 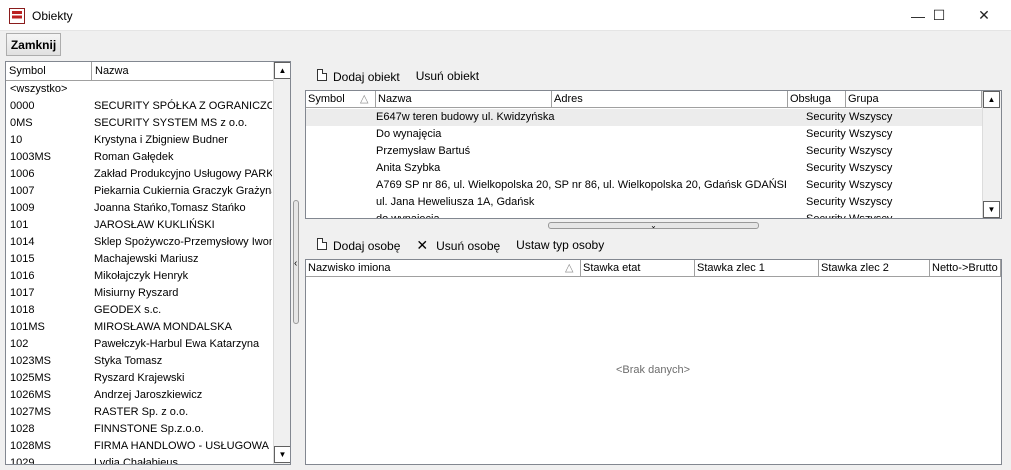 What do you see at coordinates (22, 106) in the screenshot?
I see `cell-symbol: 0000` at bounding box center [22, 106].